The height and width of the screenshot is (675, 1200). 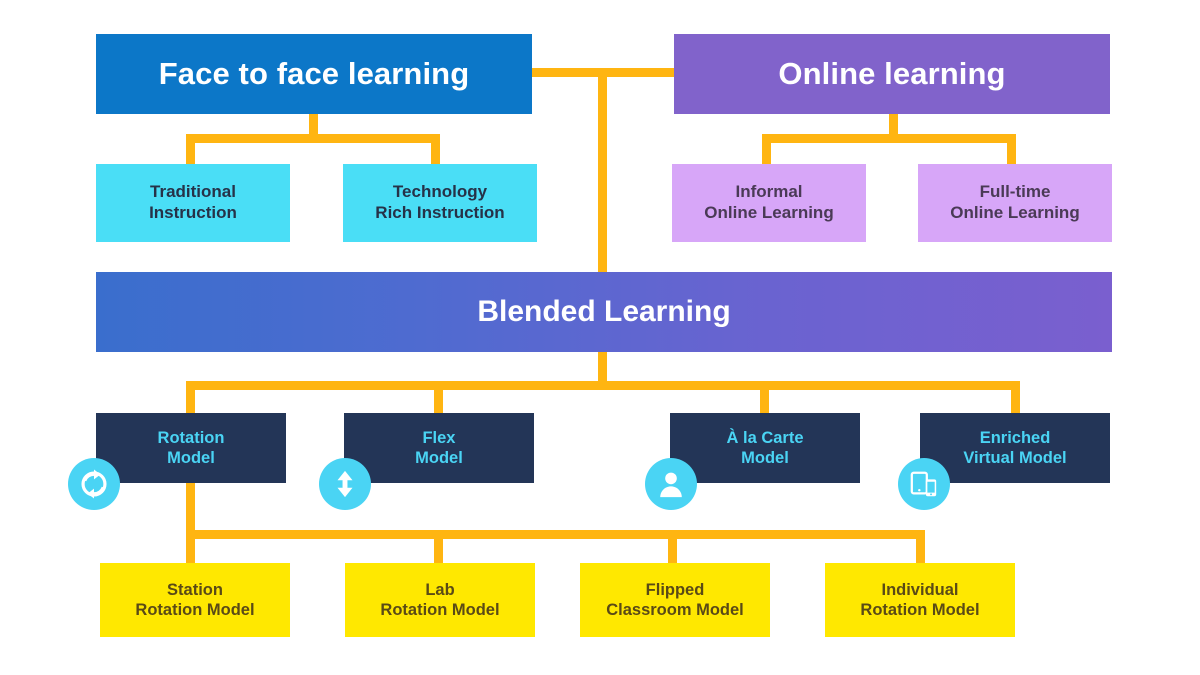 What do you see at coordinates (1015, 437) in the screenshot?
I see `node-label-line1: Enriched` at bounding box center [1015, 437].